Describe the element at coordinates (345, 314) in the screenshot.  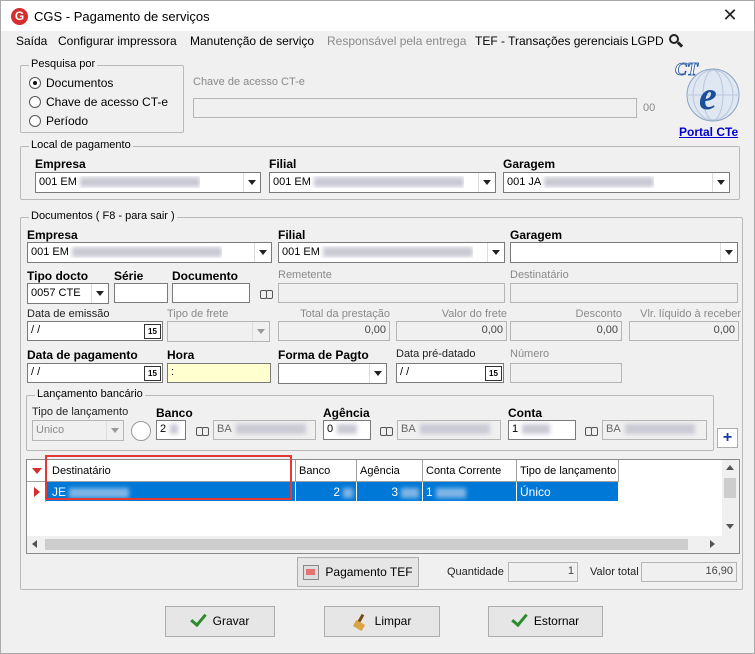
I see `total-prestacao-label: Total da prestação` at that location.